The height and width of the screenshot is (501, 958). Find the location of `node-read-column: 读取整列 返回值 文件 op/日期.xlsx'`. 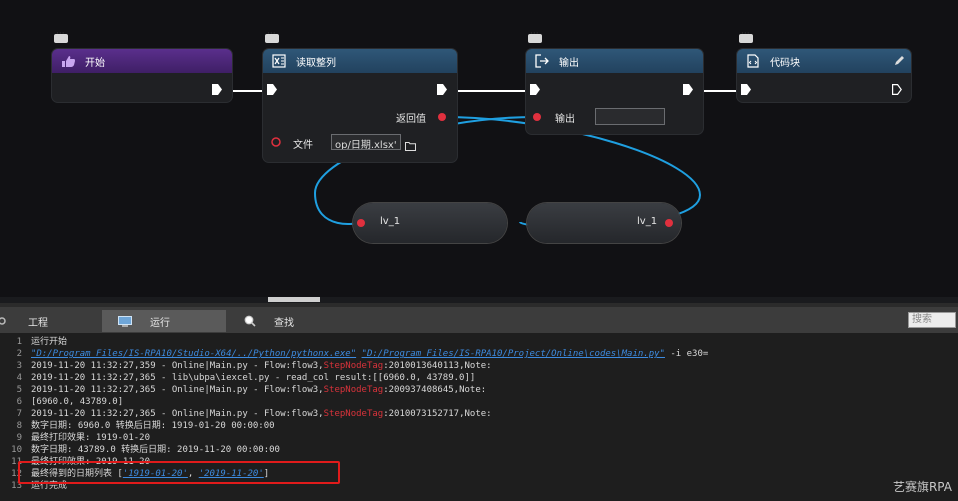

node-read-column: 读取整列 返回值 文件 op/日期.xlsx' is located at coordinates (360, 95).